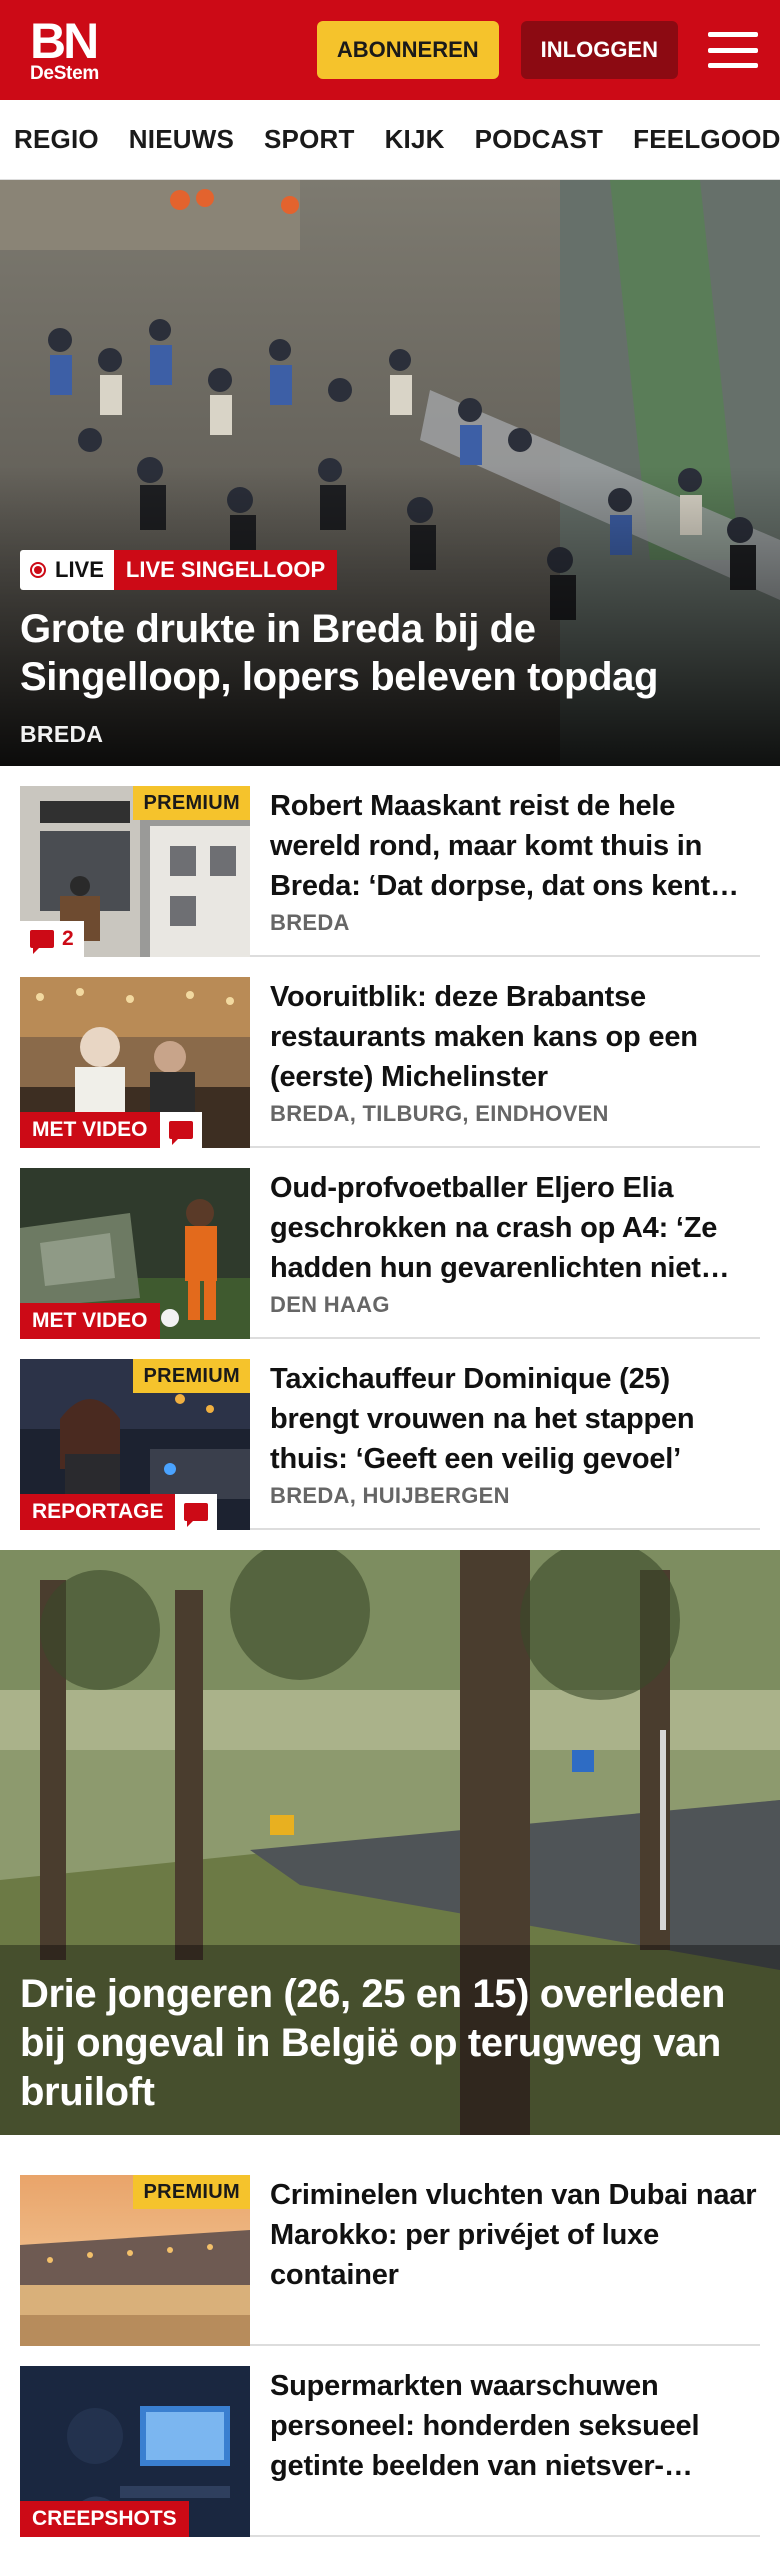 This screenshot has width=780, height=2560. What do you see at coordinates (135, 2451) in the screenshot?
I see `article-thumbnail: CREEPSHOTS` at bounding box center [135, 2451].